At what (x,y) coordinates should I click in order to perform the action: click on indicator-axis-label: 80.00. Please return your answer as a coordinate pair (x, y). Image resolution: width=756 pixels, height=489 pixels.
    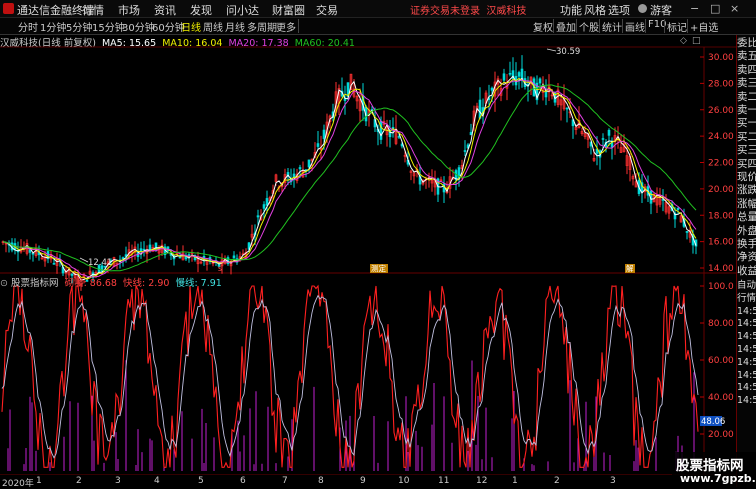
    Looking at the image, I should click on (721, 324).